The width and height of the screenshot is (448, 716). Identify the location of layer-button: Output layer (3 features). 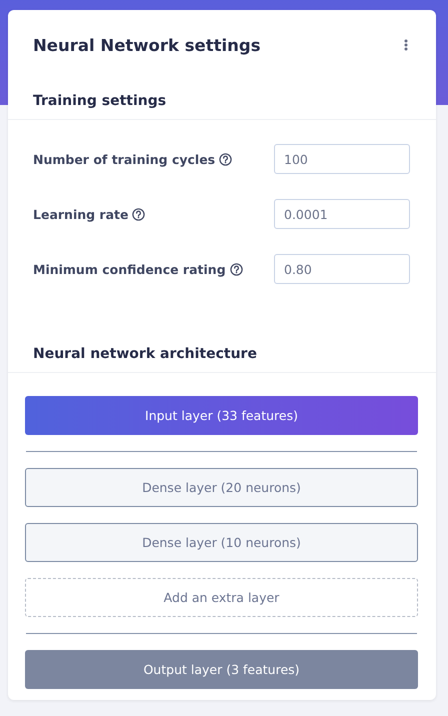
(221, 669).